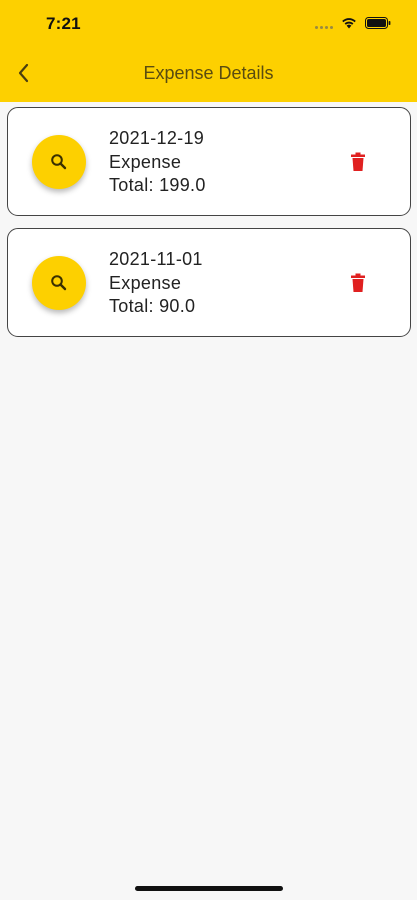 This screenshot has width=417, height=900. What do you see at coordinates (378, 23) in the screenshot?
I see `battery-icon` at bounding box center [378, 23].